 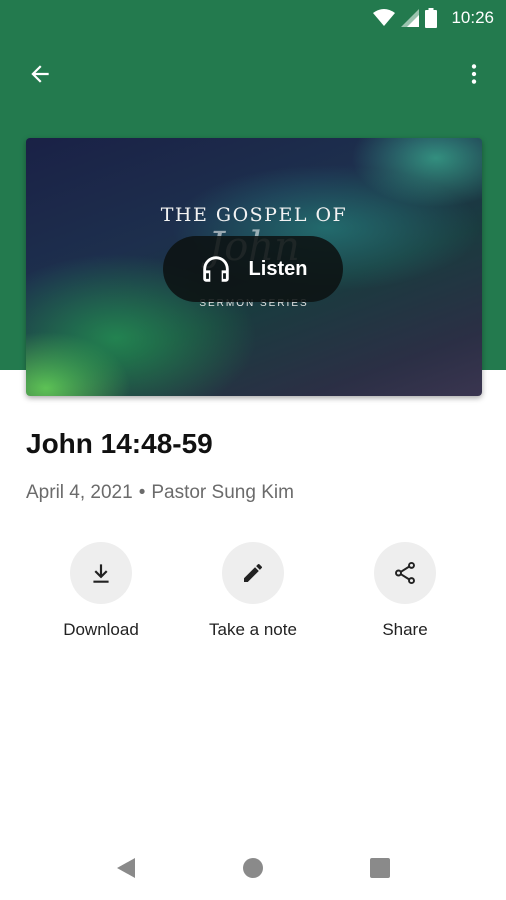 I want to click on sermon-meta: April 4, 2021 • Pastor Sung Kim, so click(x=160, y=493).